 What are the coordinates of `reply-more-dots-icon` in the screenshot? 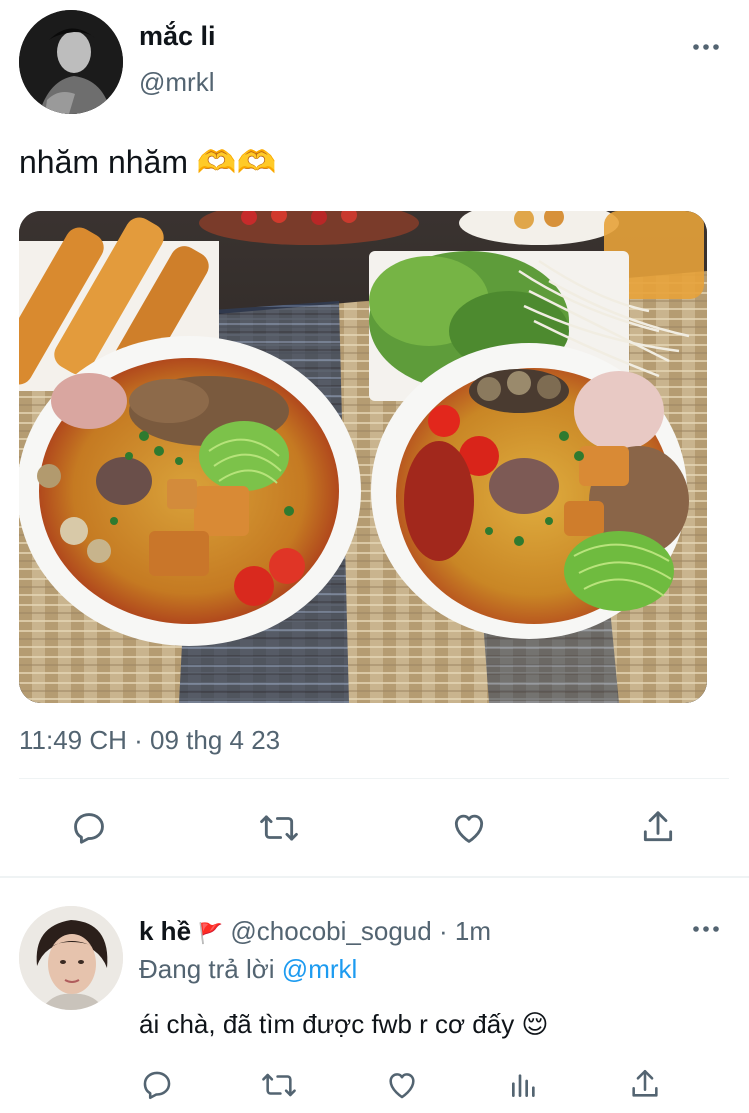 It's located at (706, 929).